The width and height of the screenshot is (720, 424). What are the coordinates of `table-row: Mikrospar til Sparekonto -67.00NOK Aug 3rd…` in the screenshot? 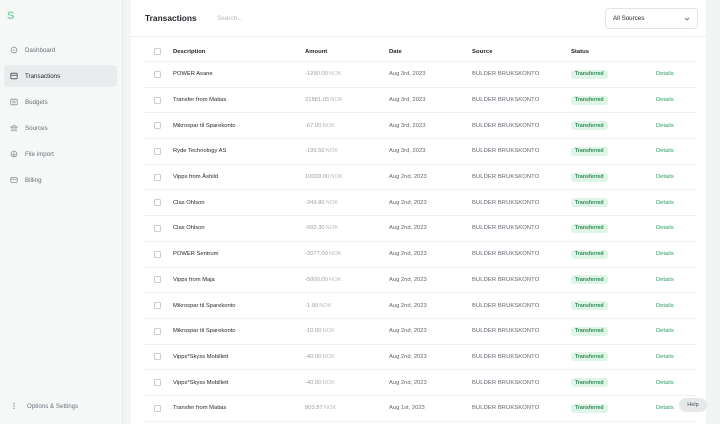 It's located at (420, 126).